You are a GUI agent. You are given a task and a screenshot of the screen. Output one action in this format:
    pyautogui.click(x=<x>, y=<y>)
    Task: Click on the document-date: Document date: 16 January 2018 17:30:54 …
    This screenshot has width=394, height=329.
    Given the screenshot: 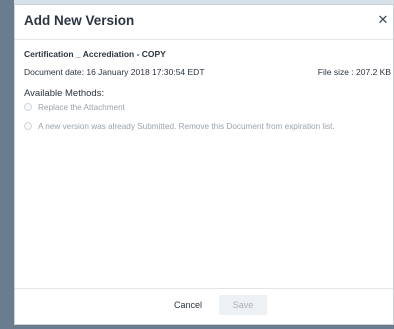 What is the action you would take?
    pyautogui.click(x=114, y=72)
    